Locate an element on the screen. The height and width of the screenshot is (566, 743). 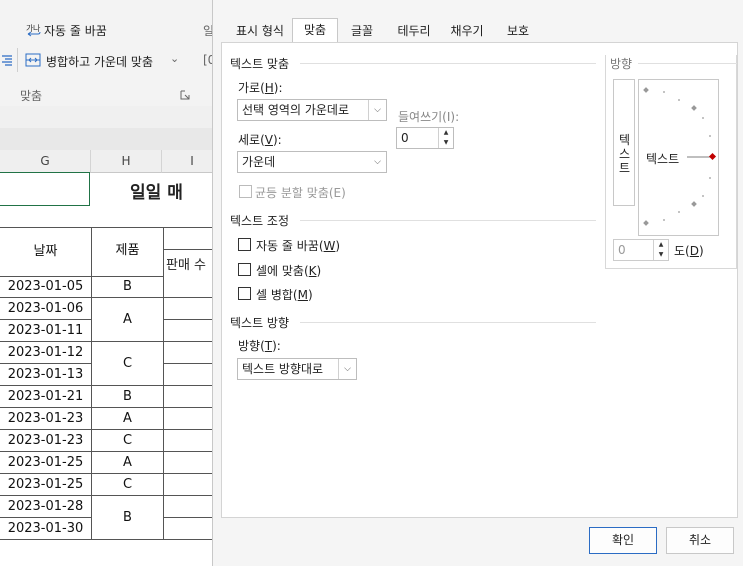
dialog-launcher-icon is located at coordinates (185, 94).